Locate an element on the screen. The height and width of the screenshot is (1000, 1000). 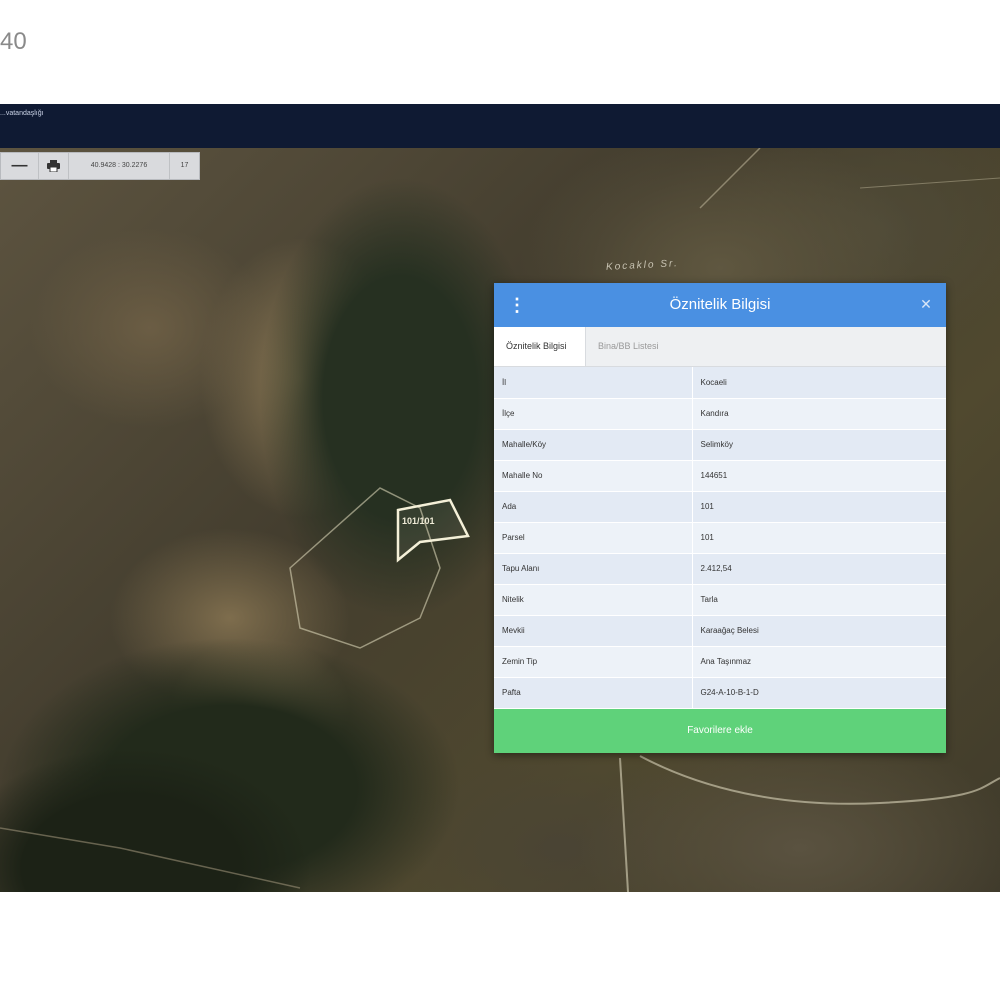
table-row: Mevkii Karaağaç Belesi is located at coordinates (720, 631).